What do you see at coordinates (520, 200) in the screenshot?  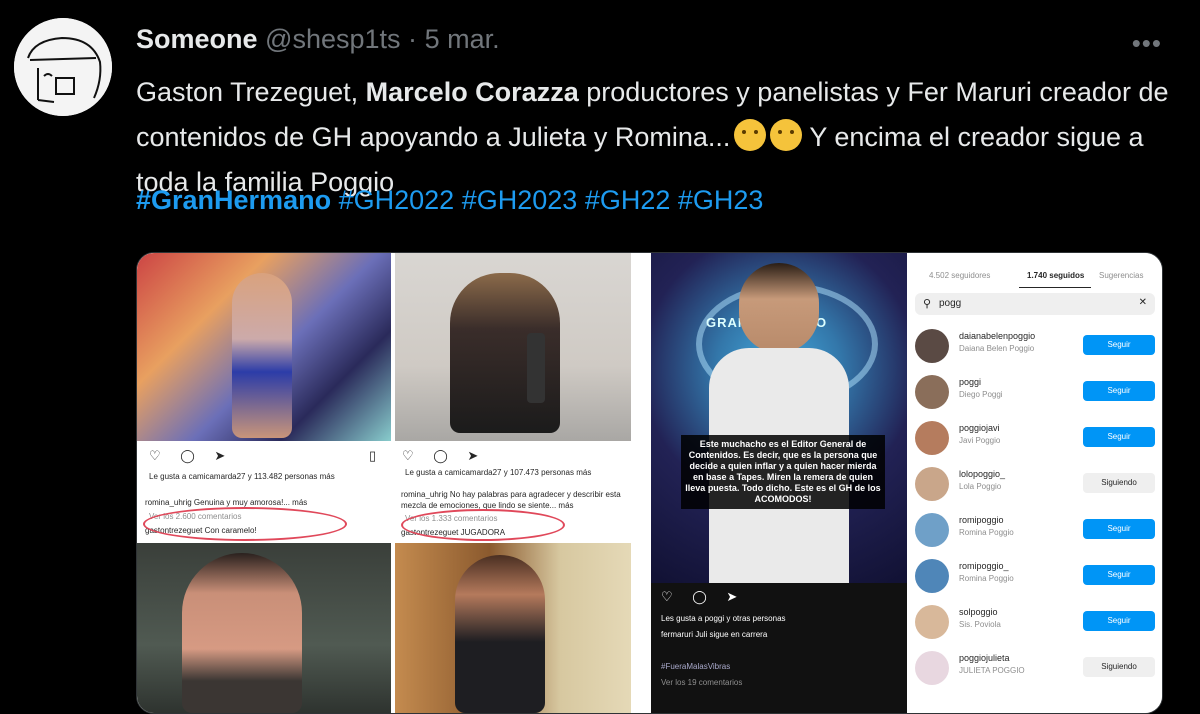 I see `hashtag-link: #GH2023` at bounding box center [520, 200].